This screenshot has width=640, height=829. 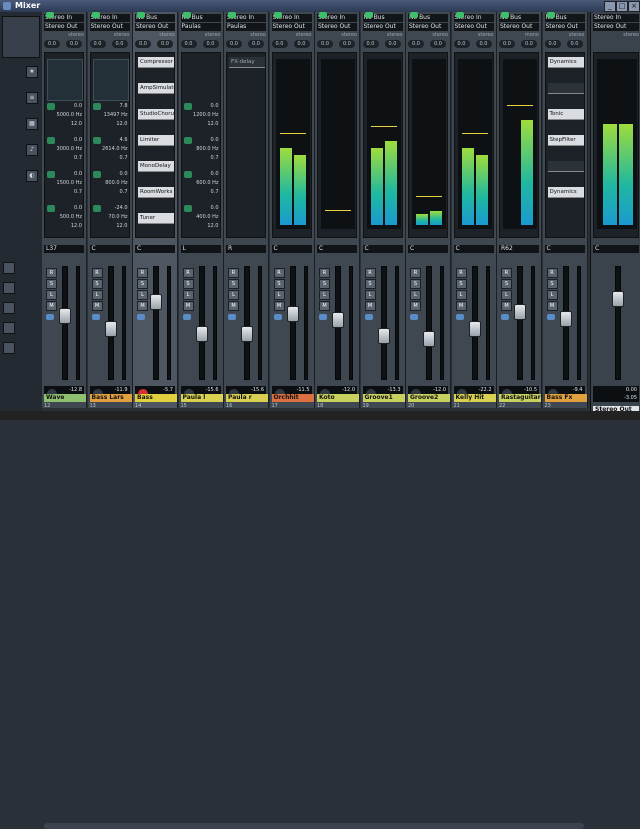 I want to click on channel-button-l: L, so click(x=506, y=295).